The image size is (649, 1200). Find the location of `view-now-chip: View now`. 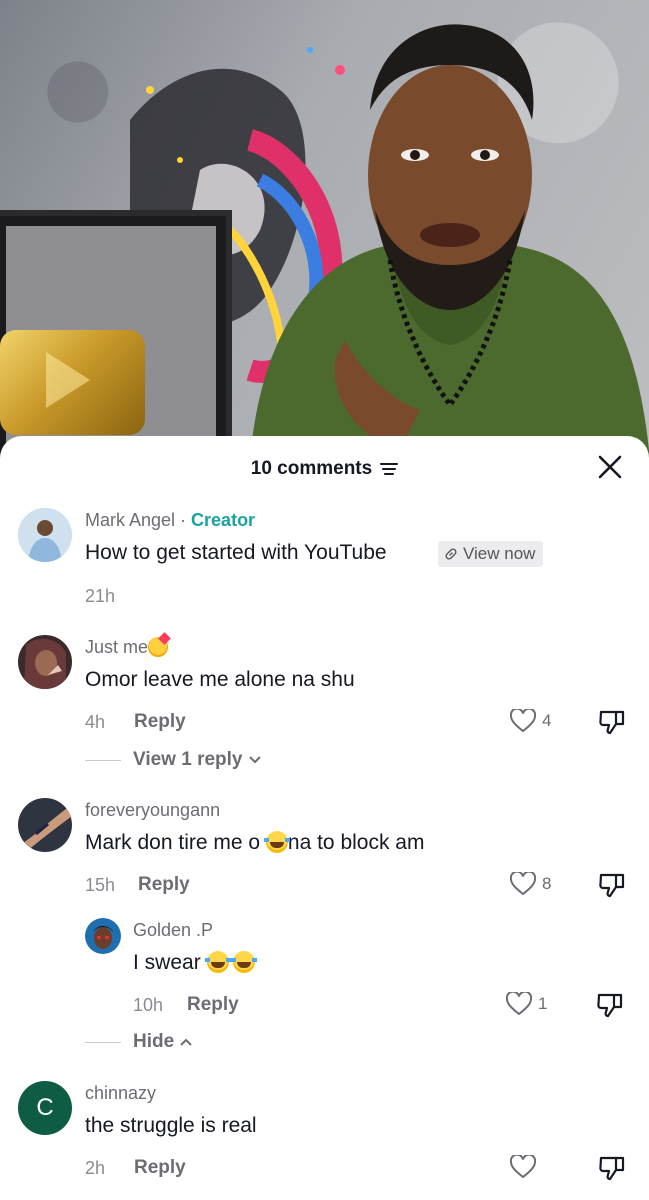

view-now-chip: View now is located at coordinates (491, 554).